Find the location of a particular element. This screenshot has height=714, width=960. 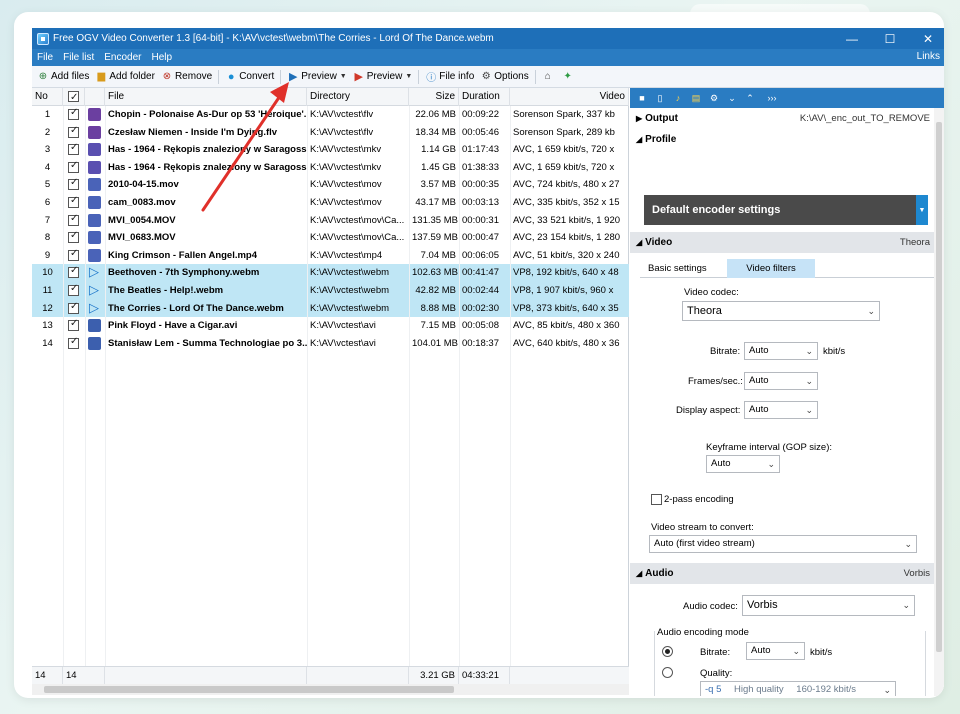

video-codec-select: Theora ⌄ is located at coordinates (781, 311).